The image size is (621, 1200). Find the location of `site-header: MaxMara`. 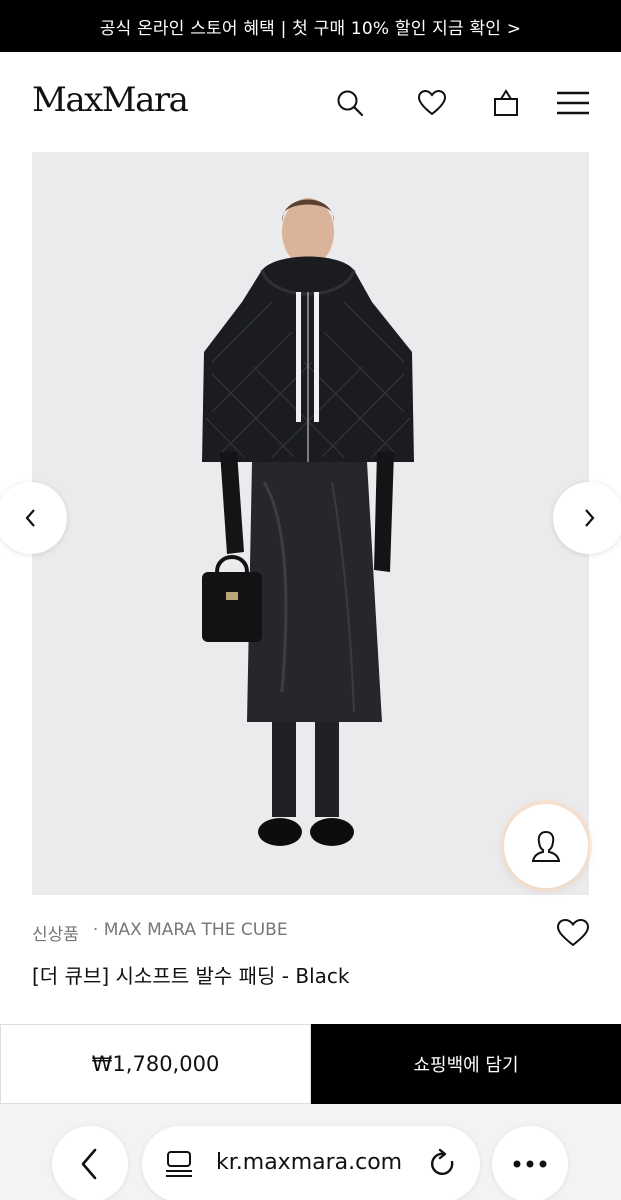

site-header: MaxMara is located at coordinates (310, 102).